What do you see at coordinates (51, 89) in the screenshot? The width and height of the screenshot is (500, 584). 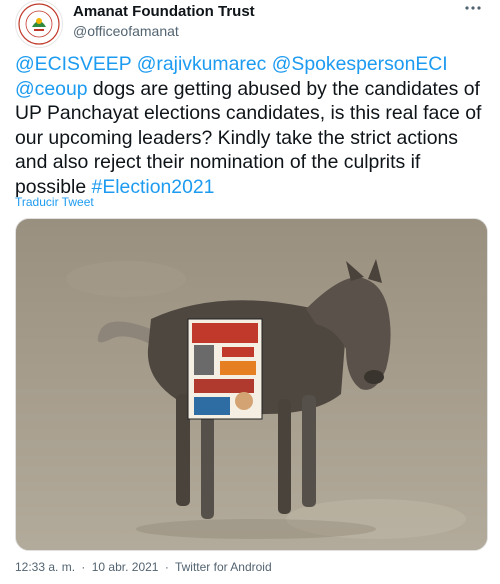 I see `mention-link: @ceoup` at bounding box center [51, 89].